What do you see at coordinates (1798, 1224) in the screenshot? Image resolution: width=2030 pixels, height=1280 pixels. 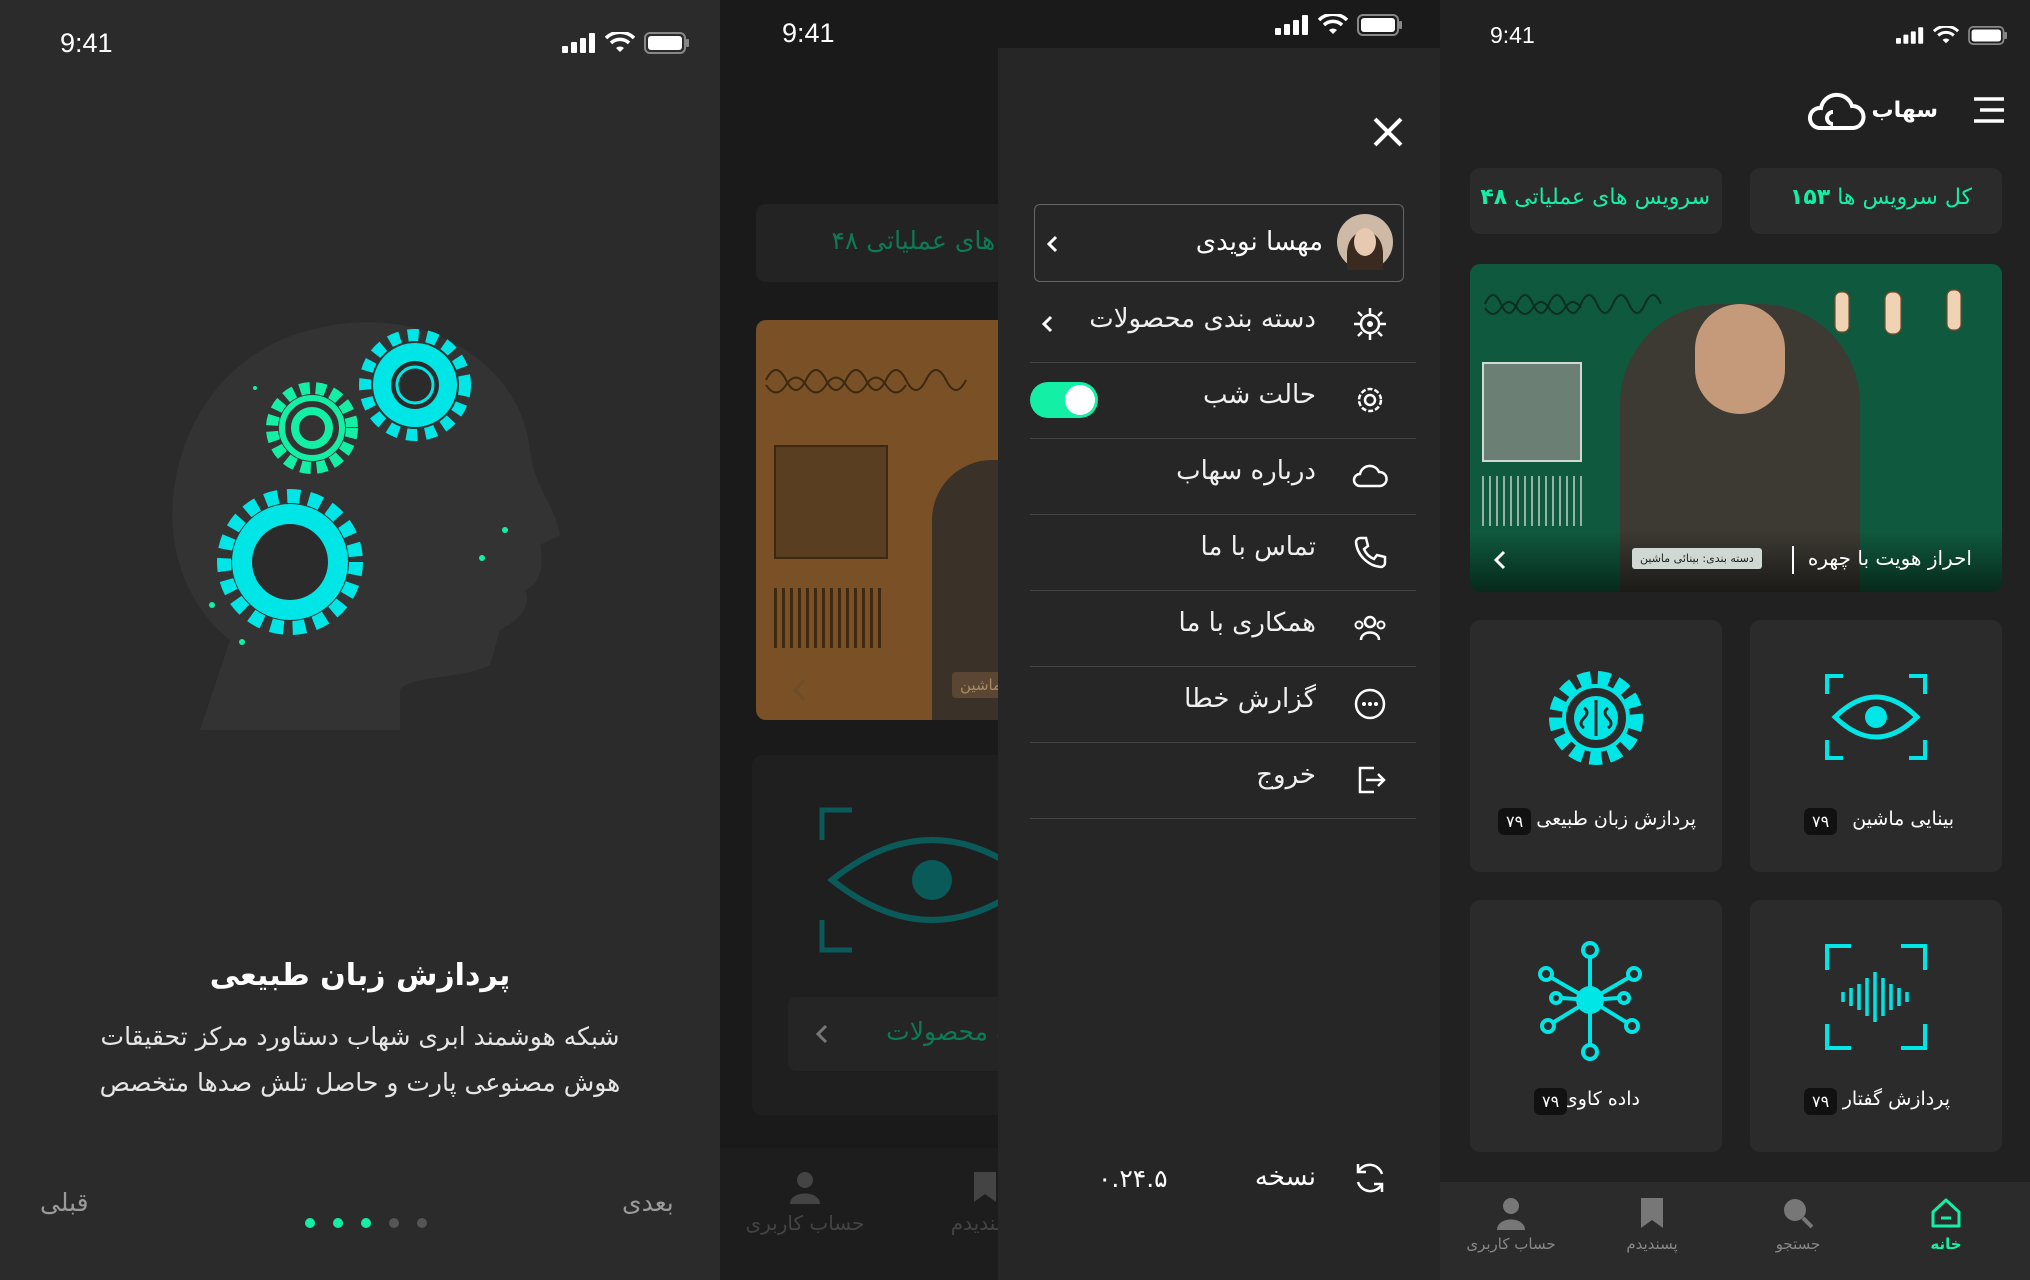 I see `nav-search: جستجو` at bounding box center [1798, 1224].